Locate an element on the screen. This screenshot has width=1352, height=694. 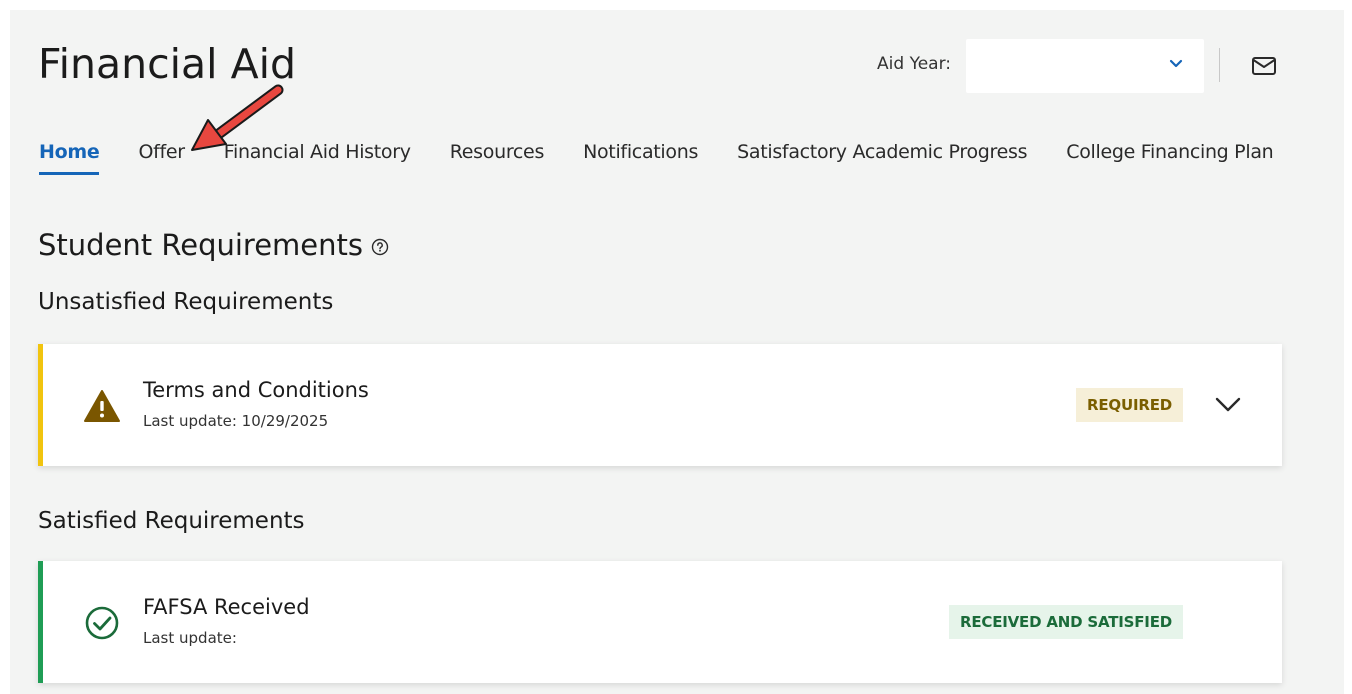
student-requirements-heading: Student Requirements is located at coordinates (213, 245).